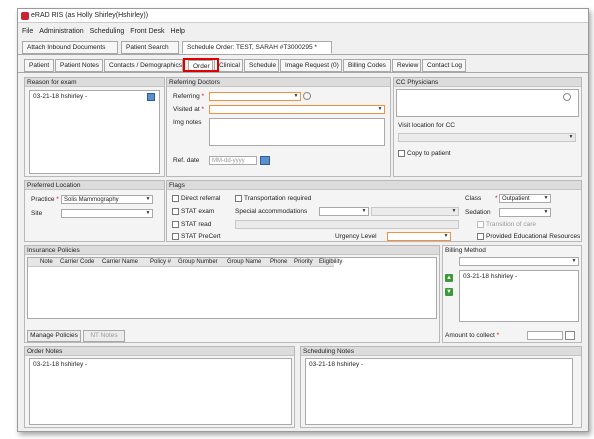  What do you see at coordinates (487, 82) in the screenshot?
I see `cc-physicians-header: CC Physicians` at bounding box center [487, 82].